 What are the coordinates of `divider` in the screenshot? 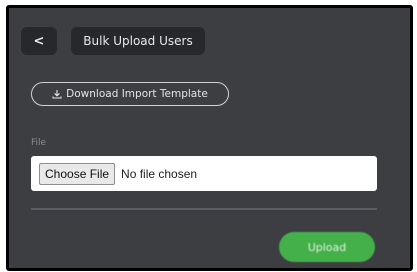 It's located at (204, 209).